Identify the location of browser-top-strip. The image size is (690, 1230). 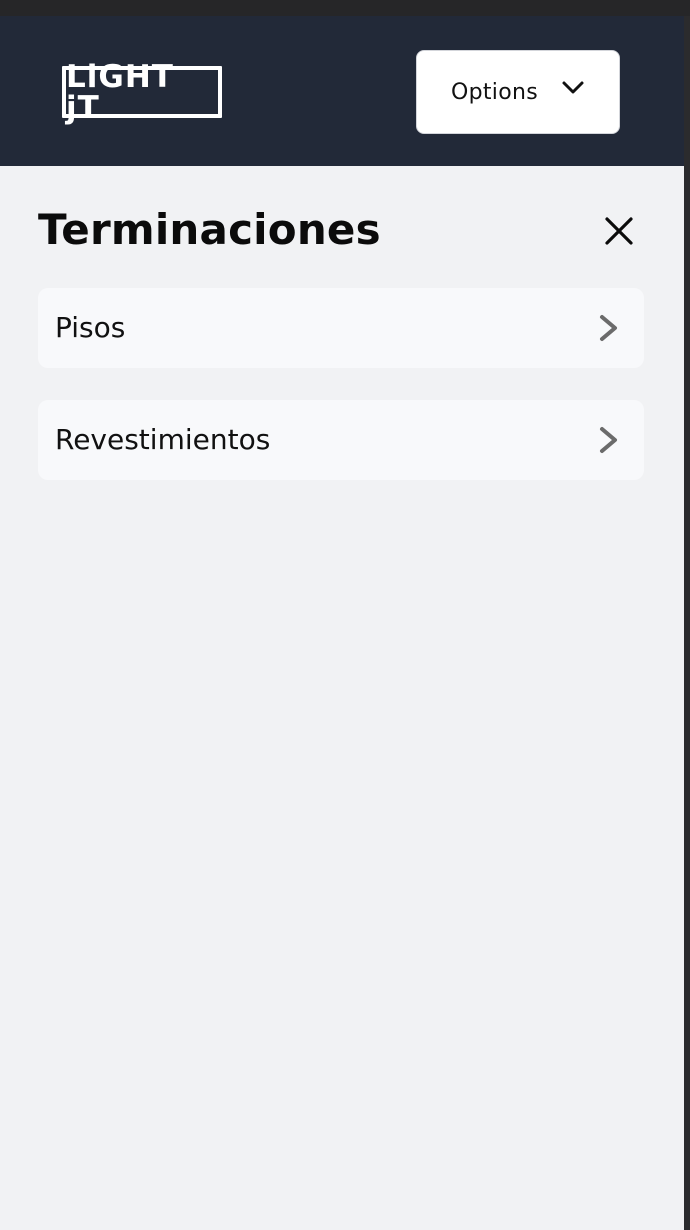
(345, 8).